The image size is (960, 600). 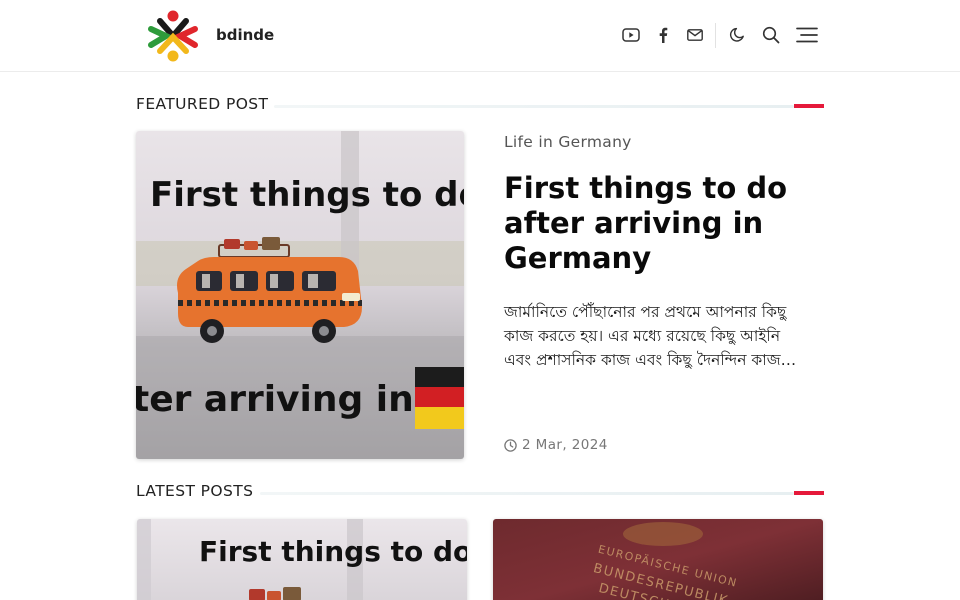 I want to click on latest-post-card: First things to do, so click(x=302, y=559).